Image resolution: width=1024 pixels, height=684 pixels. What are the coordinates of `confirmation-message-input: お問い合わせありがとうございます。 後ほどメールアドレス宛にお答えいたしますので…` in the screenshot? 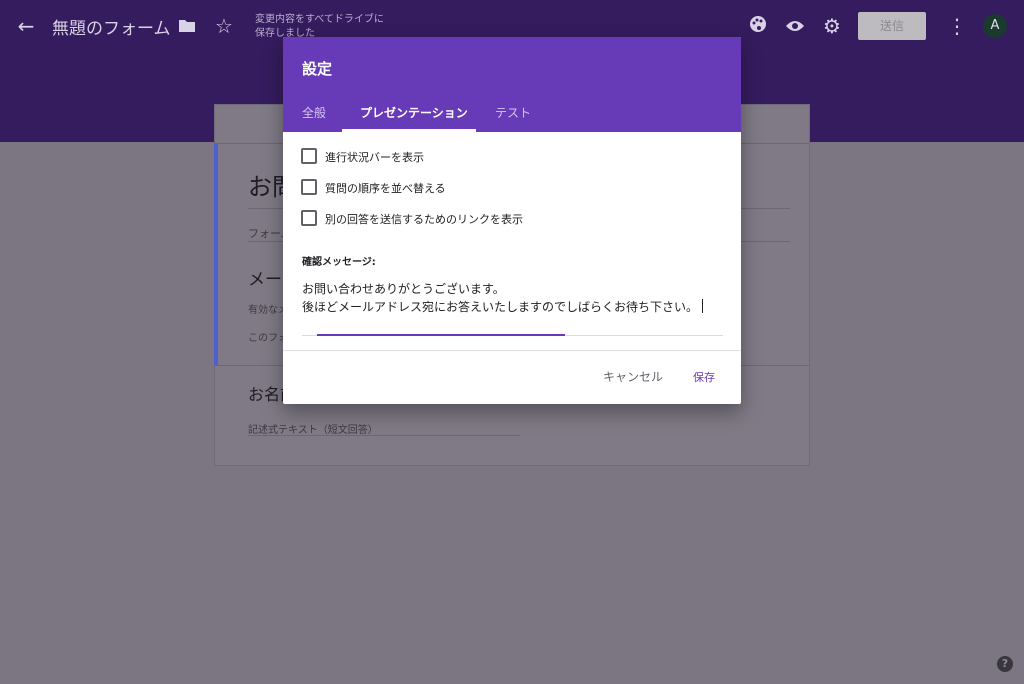 It's located at (517, 298).